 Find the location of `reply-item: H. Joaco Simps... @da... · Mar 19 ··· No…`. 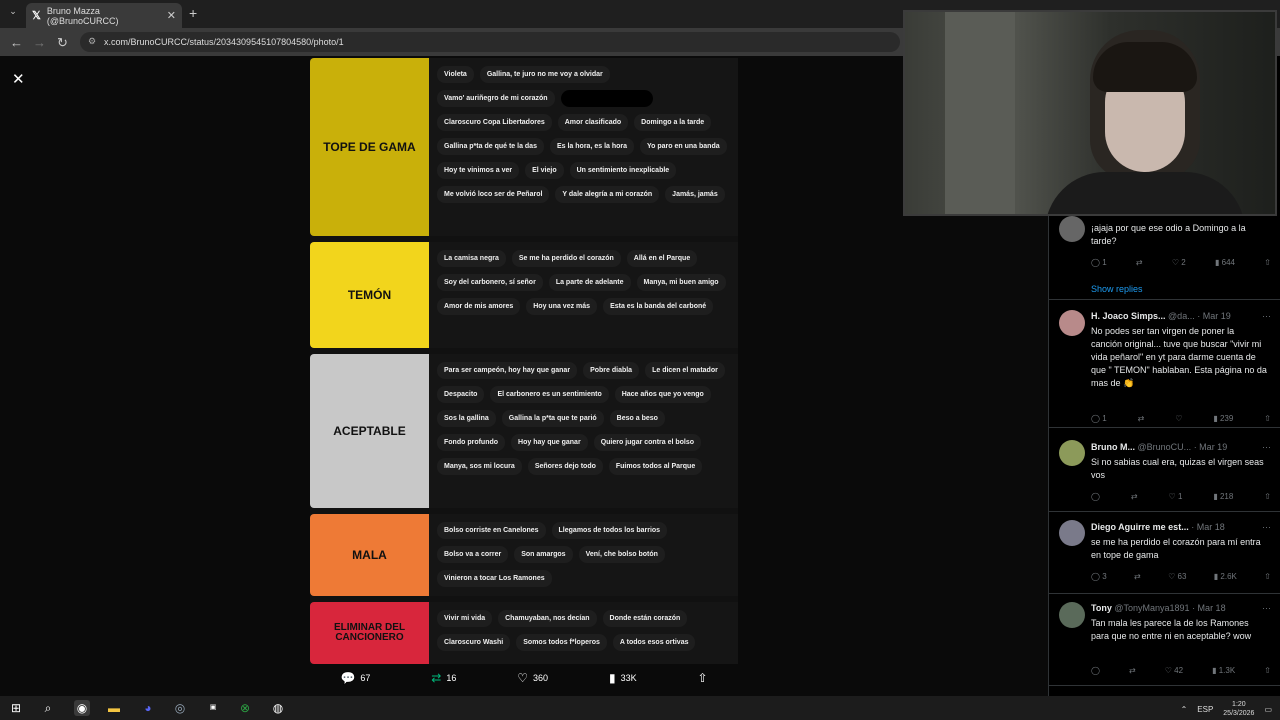

reply-item: H. Joaco Simps... @da... · Mar 19 ··· No… is located at coordinates (1164, 364).